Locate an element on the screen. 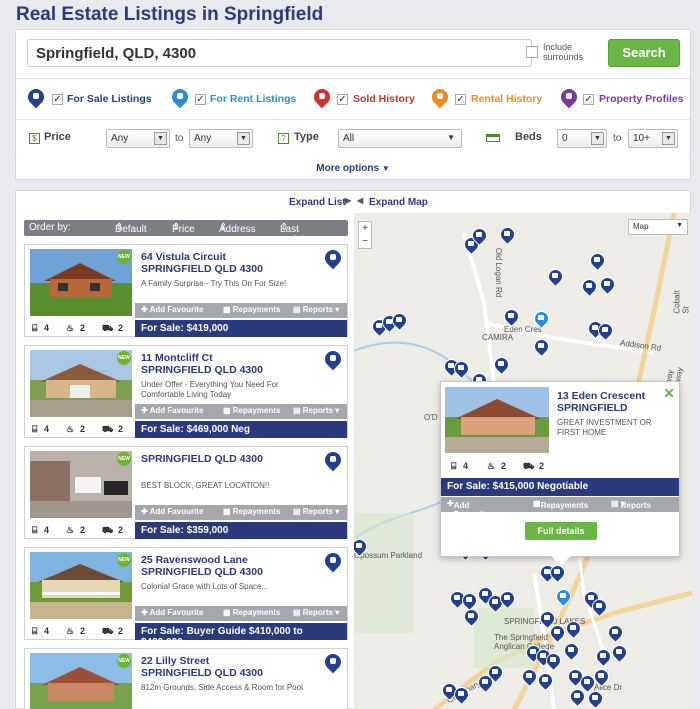 Image resolution: width=700 pixels, height=709 pixels. map-type-select: Map ▼ is located at coordinates (658, 227).